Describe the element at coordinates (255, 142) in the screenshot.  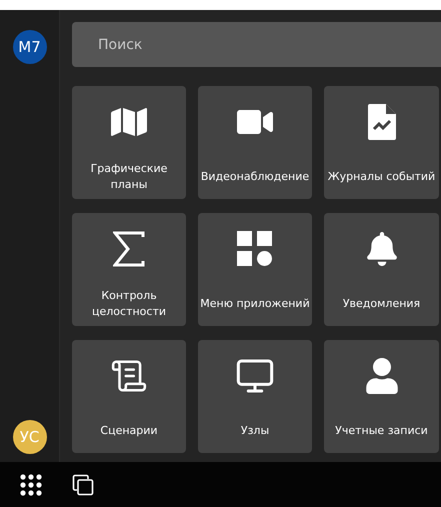
I see `app-tile: Видеонаблюдение` at that location.